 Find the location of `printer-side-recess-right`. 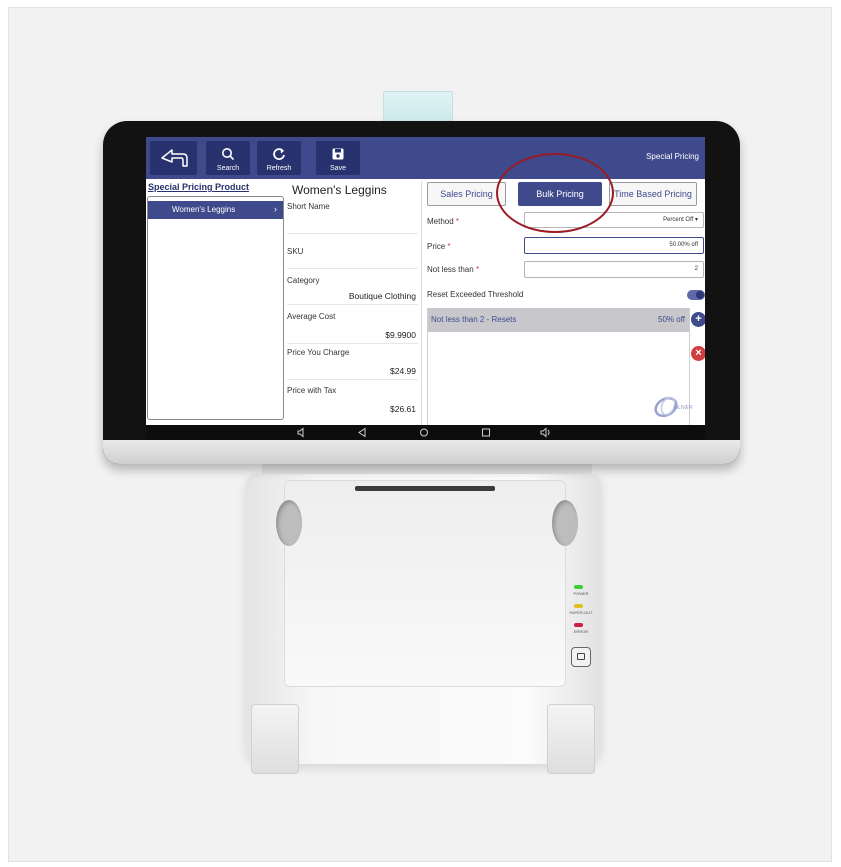

printer-side-recess-right is located at coordinates (565, 523).